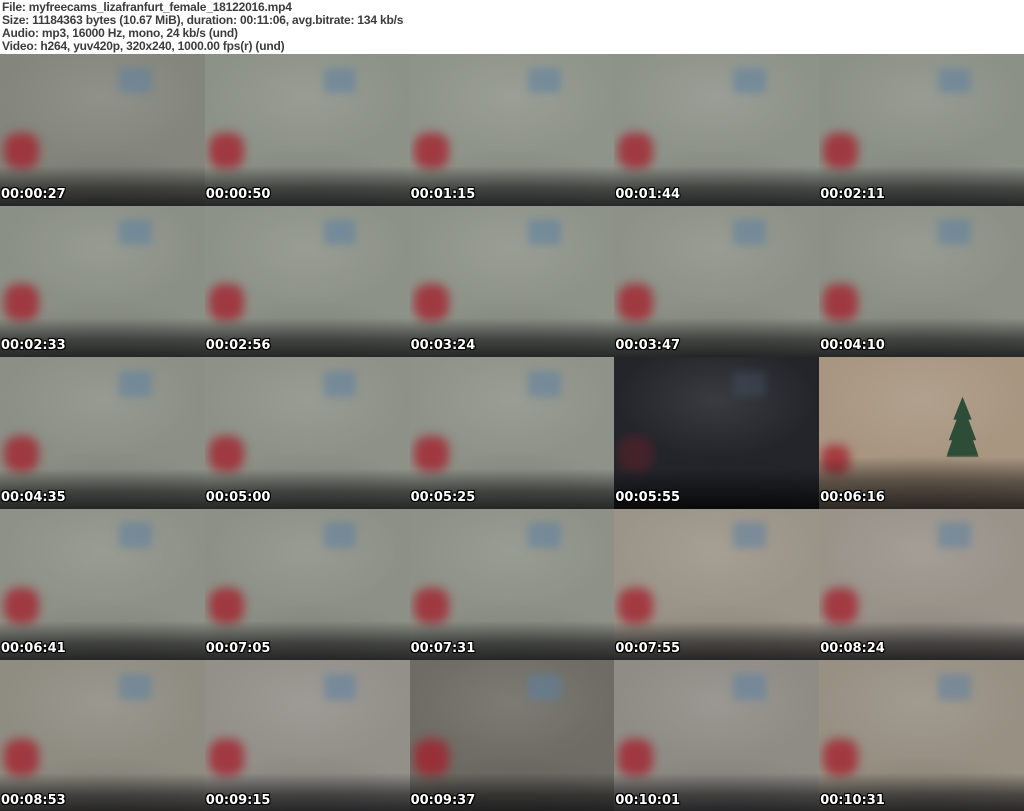 The height and width of the screenshot is (811, 1024). What do you see at coordinates (307, 735) in the screenshot?
I see `video-thumbnail: 00:09:15` at bounding box center [307, 735].